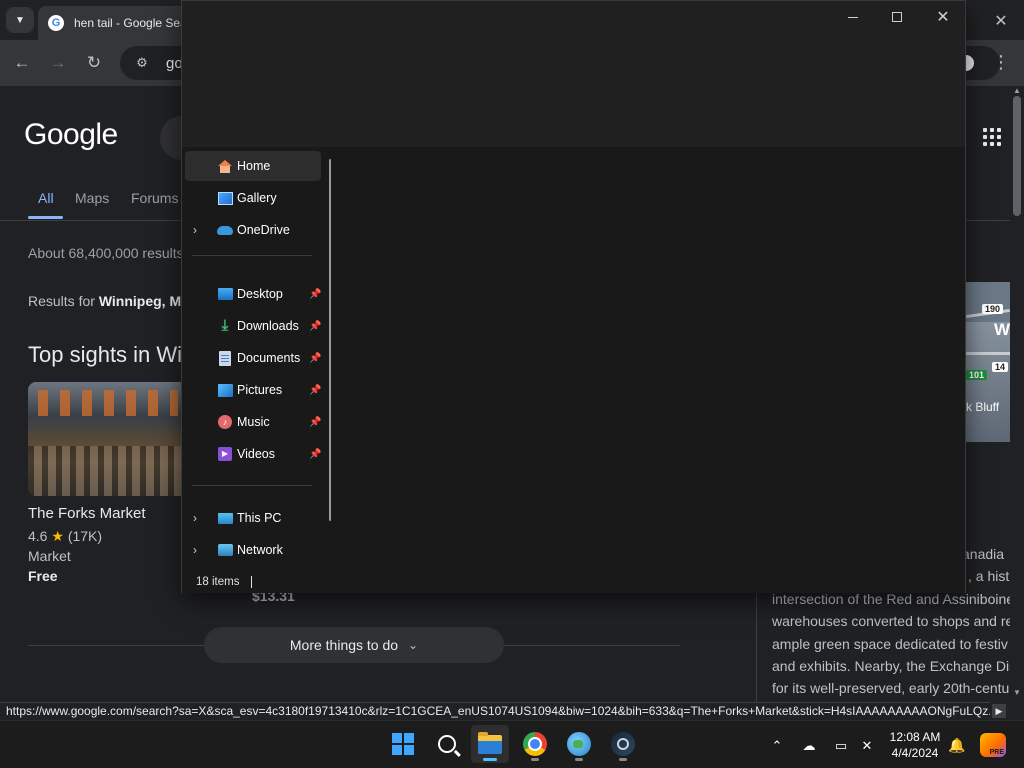 The height and width of the screenshot is (768, 1024). What do you see at coordinates (891, 665) in the screenshot?
I see `description-line: and exhibits. Nearby, the Exchange Dis` at bounding box center [891, 665].